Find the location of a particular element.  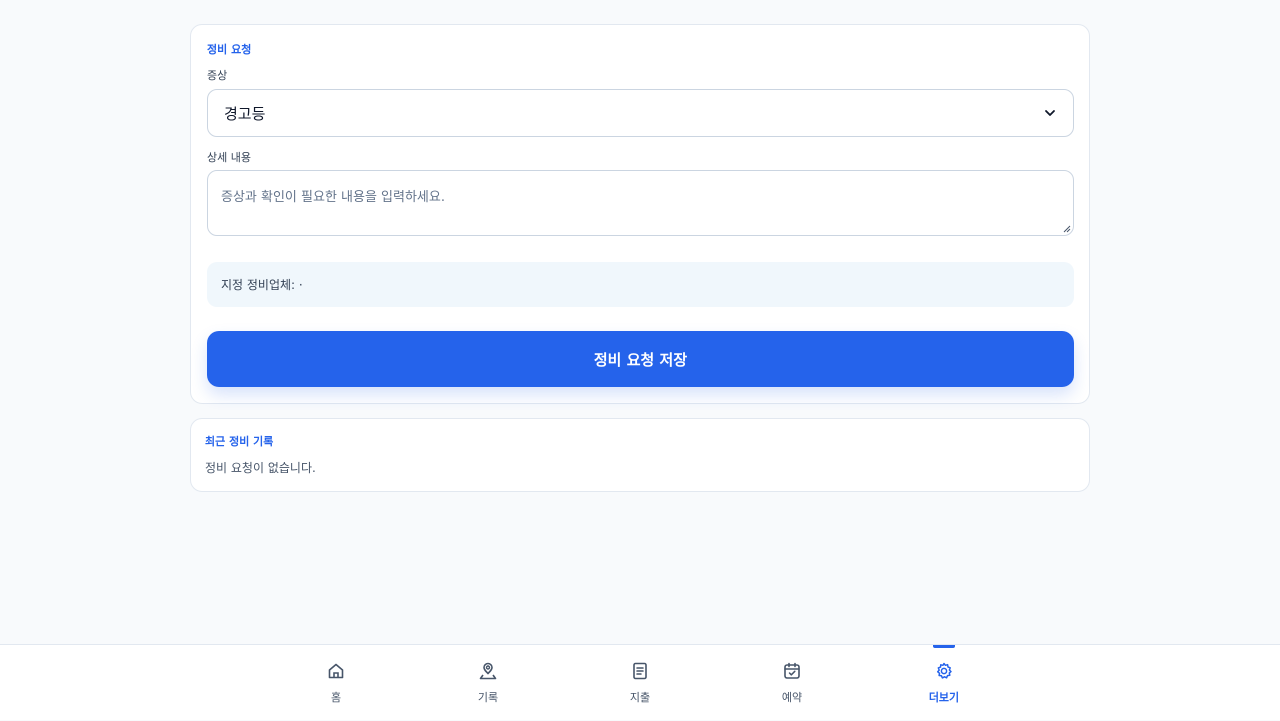

symptom-select: 경고등 is located at coordinates (640, 113).